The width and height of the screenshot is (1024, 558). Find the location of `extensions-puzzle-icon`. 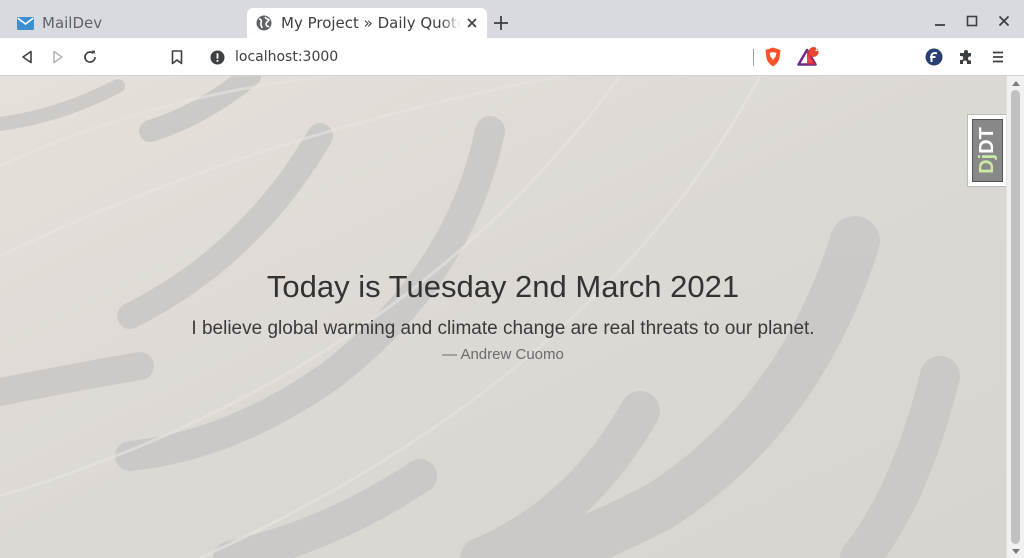

extensions-puzzle-icon is located at coordinates (966, 57).